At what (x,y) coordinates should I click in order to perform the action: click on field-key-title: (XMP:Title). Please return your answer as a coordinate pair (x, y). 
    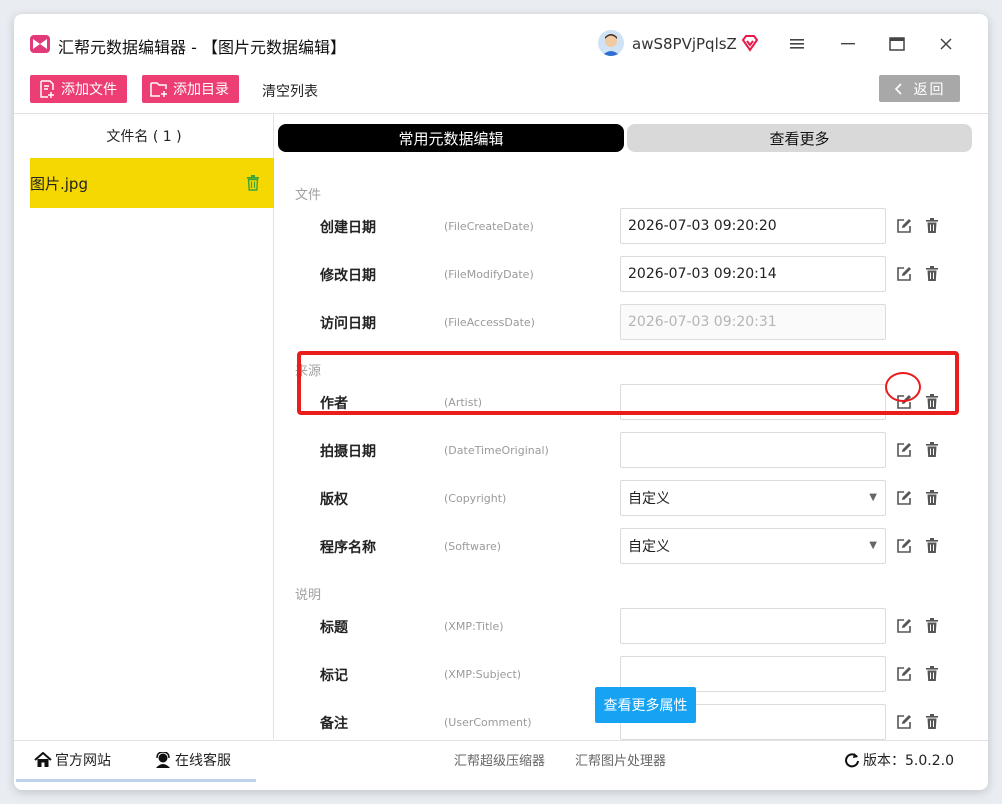
    Looking at the image, I should click on (474, 626).